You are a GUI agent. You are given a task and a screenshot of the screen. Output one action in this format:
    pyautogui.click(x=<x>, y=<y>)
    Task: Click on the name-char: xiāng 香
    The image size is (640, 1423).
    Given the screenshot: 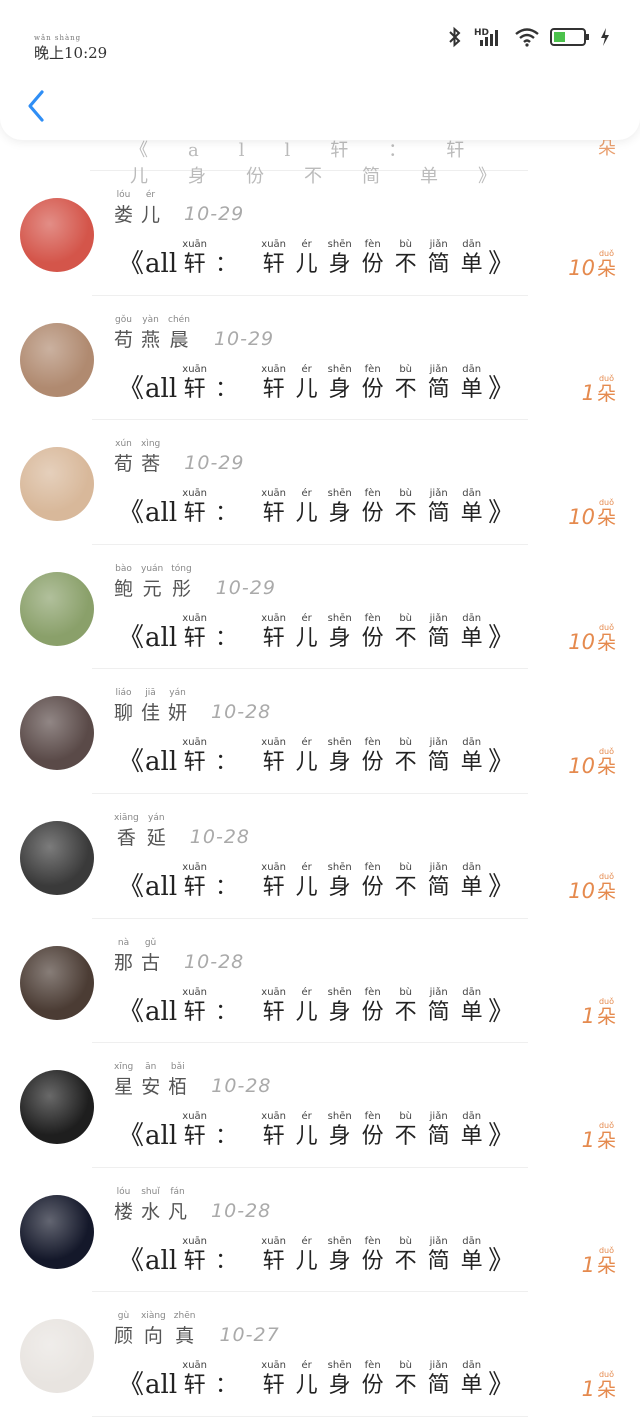 What is the action you would take?
    pyautogui.click(x=126, y=831)
    